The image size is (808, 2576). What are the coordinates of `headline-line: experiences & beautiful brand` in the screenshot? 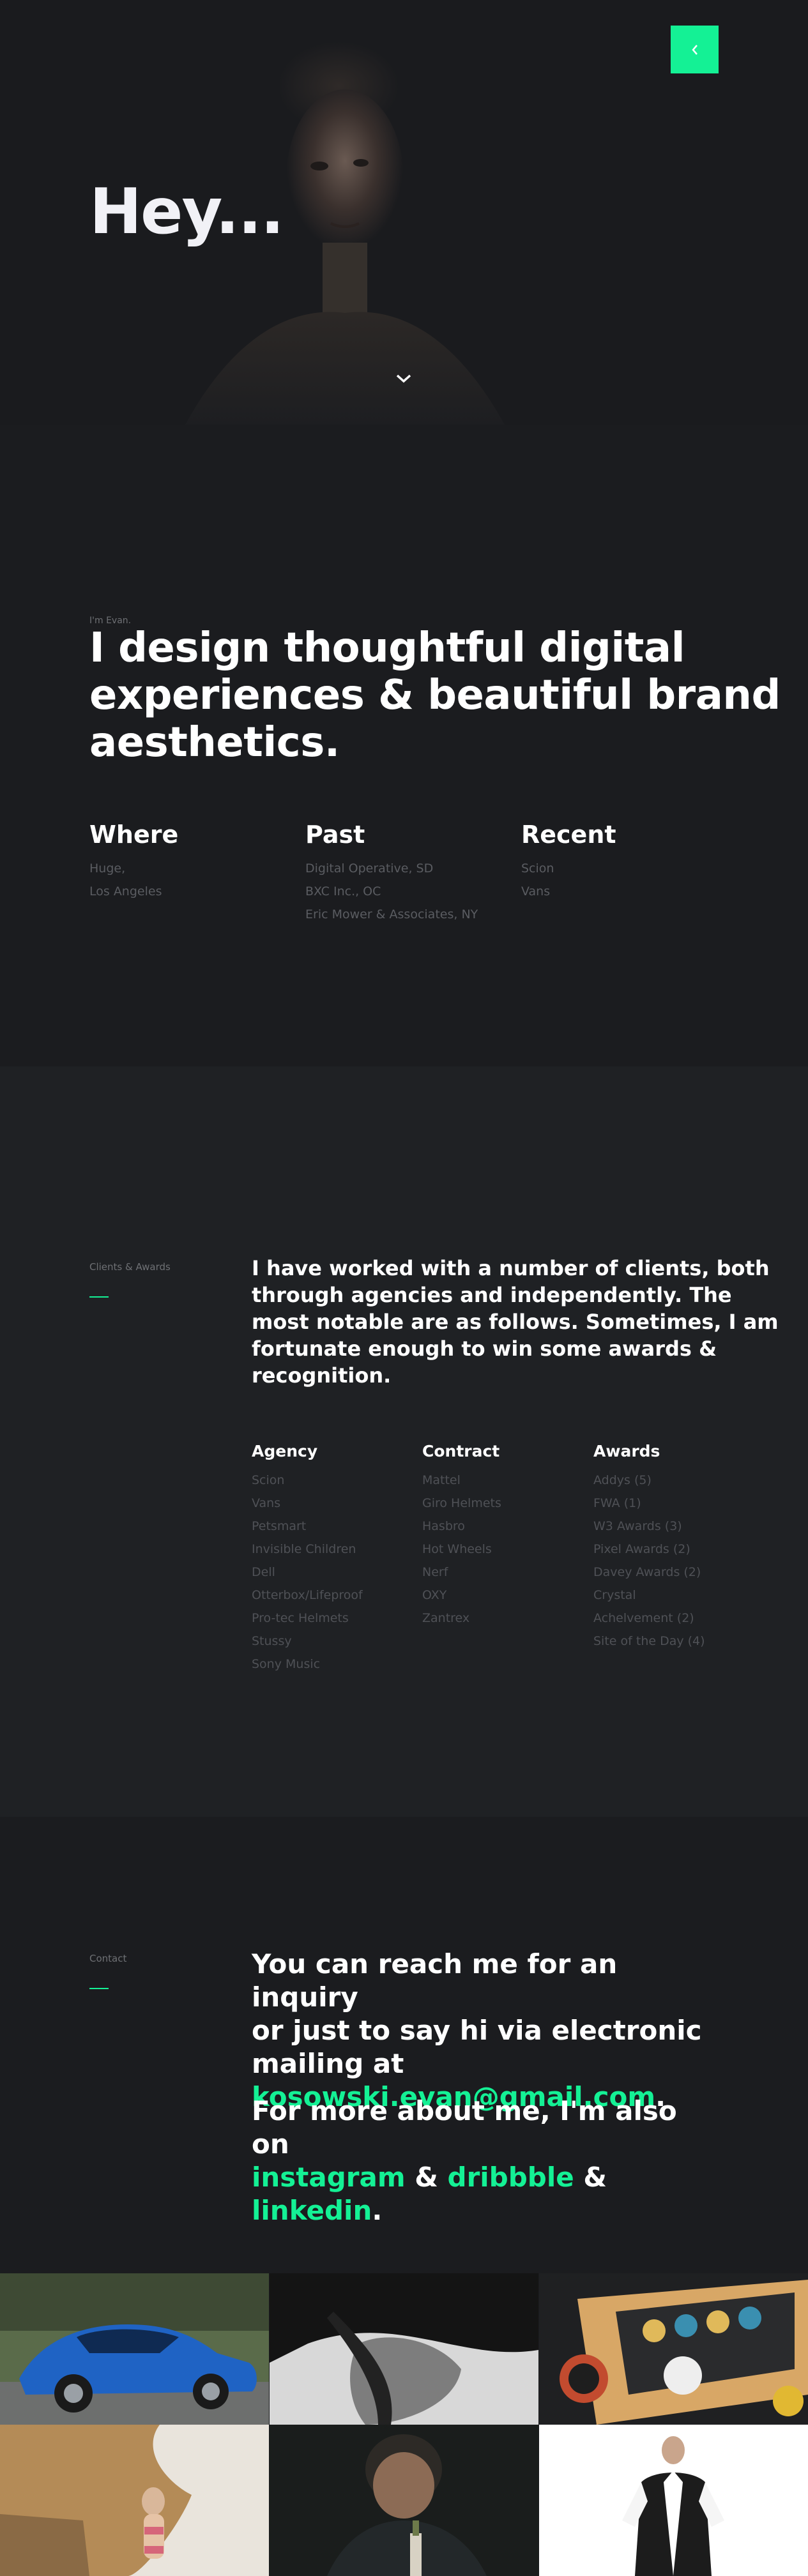 It's located at (435, 695).